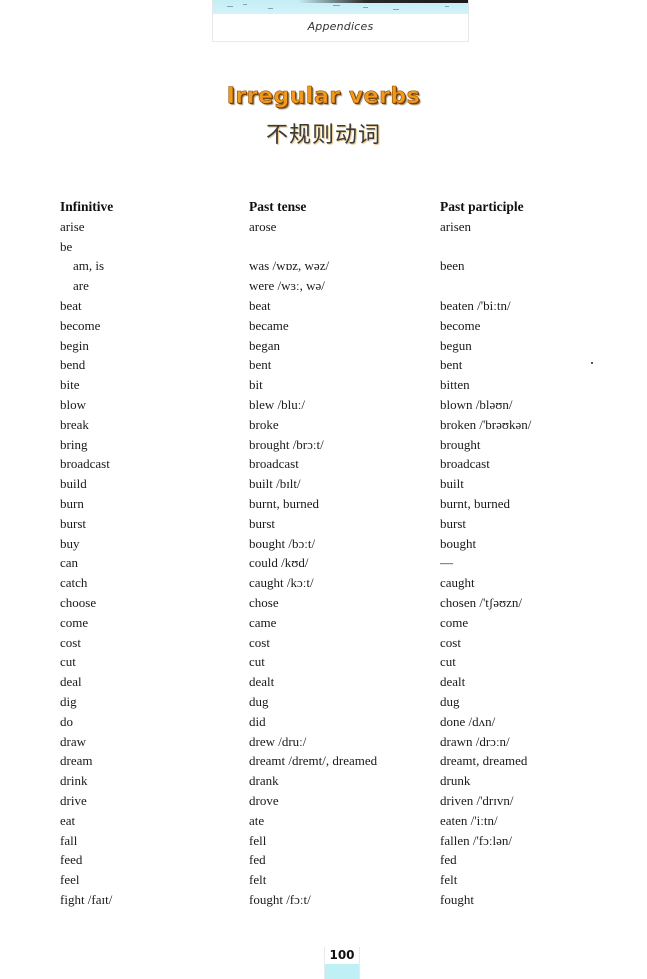 The width and height of the screenshot is (647, 979). I want to click on cell-past-tense: ate, so click(257, 820).